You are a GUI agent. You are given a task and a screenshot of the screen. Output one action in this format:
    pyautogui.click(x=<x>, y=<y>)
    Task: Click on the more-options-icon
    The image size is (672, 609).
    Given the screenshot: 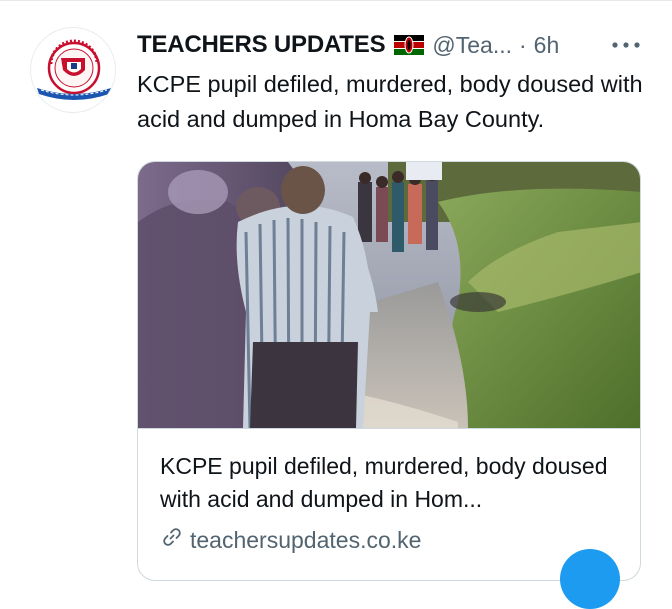 What is the action you would take?
    pyautogui.click(x=626, y=45)
    